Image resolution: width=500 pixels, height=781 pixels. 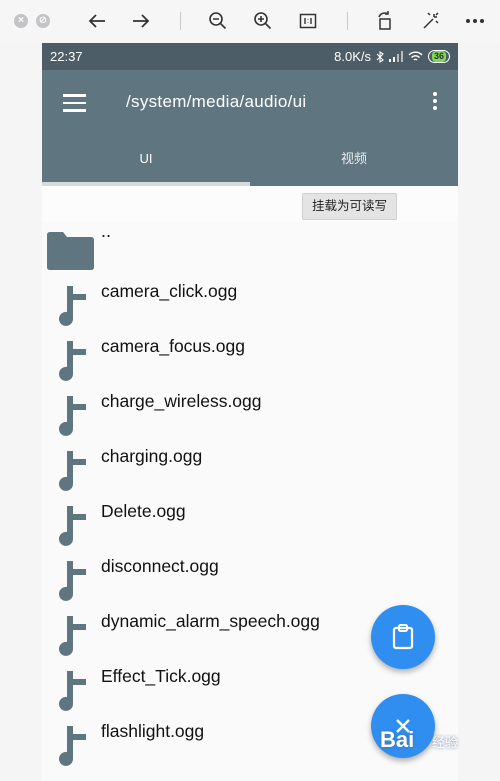 What do you see at coordinates (161, 676) in the screenshot?
I see `file-name: Effect_Tick.ogg` at bounding box center [161, 676].